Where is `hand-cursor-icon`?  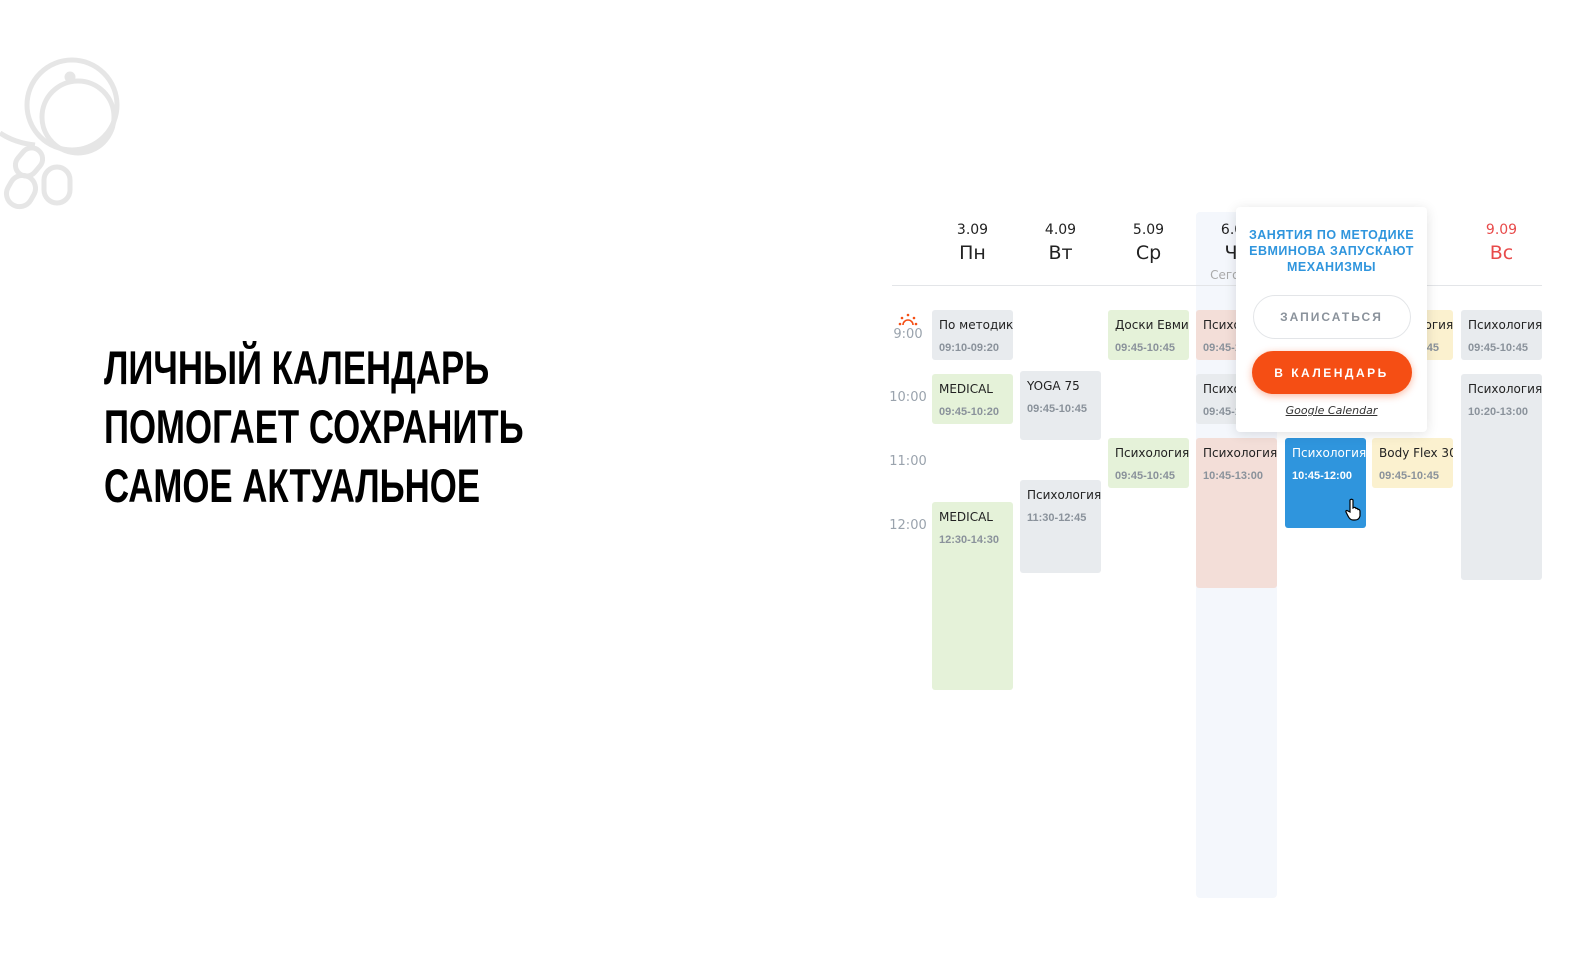 hand-cursor-icon is located at coordinates (1353, 509).